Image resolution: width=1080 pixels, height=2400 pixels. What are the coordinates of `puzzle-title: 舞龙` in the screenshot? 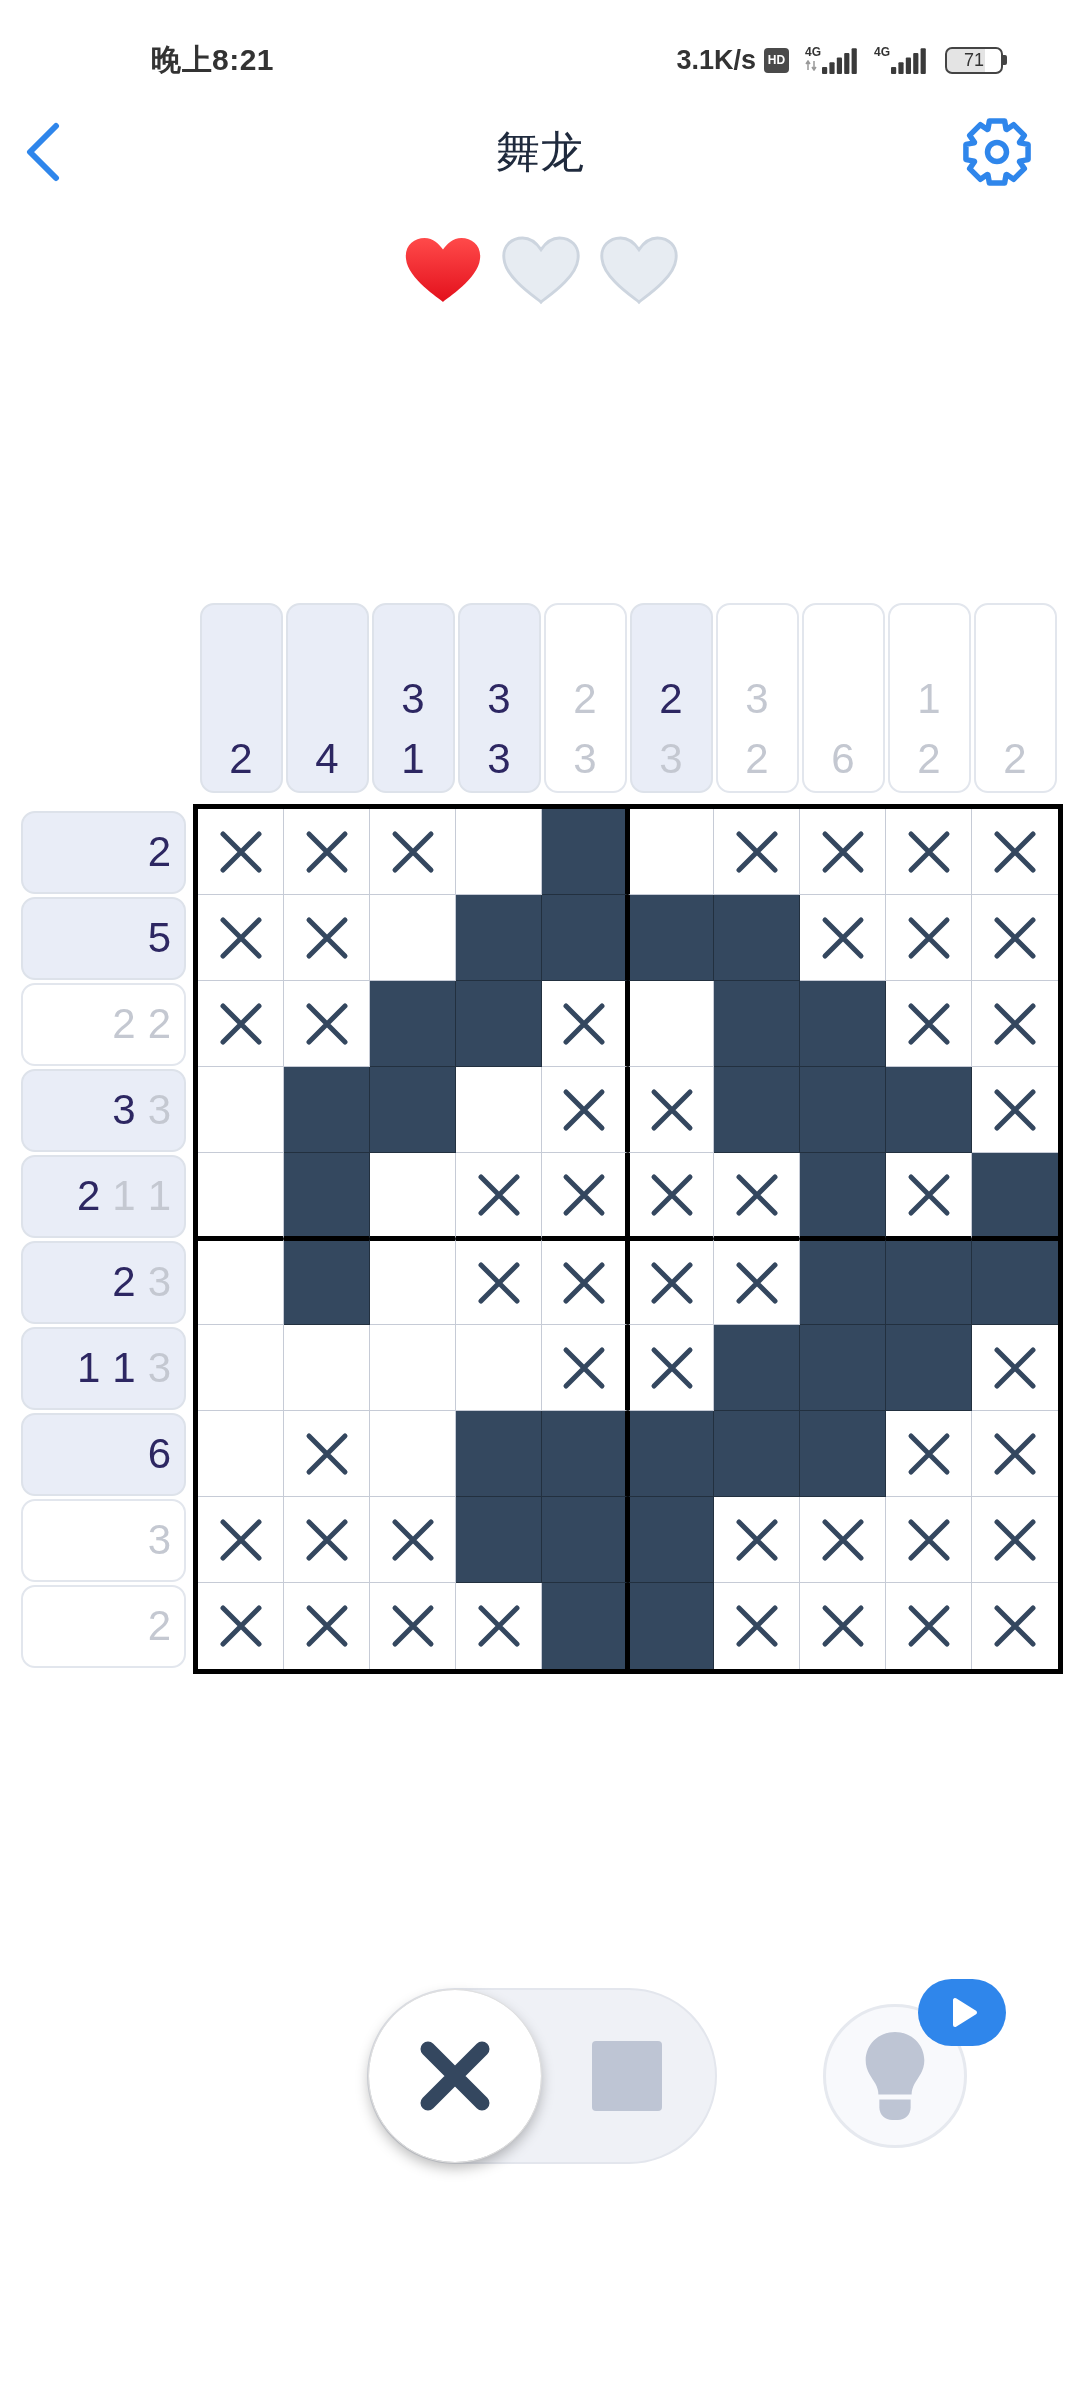 It's located at (540, 151).